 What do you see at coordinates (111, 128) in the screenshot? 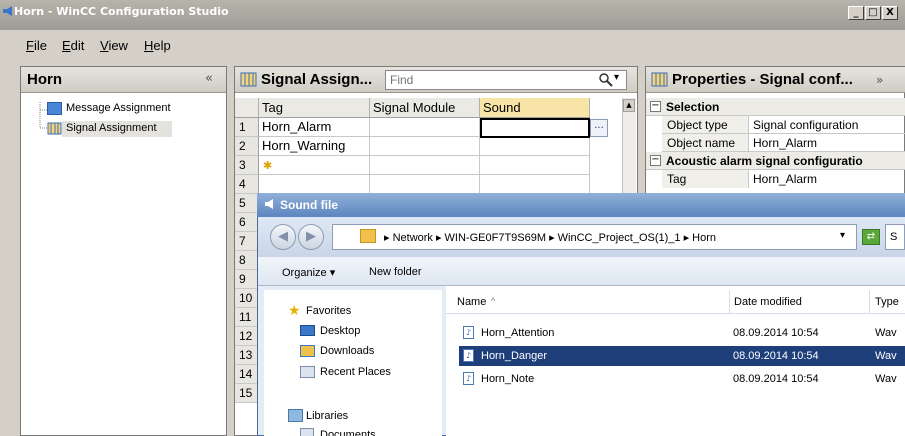
I see `tree-item-signal-assignment: Signal Assignment` at bounding box center [111, 128].